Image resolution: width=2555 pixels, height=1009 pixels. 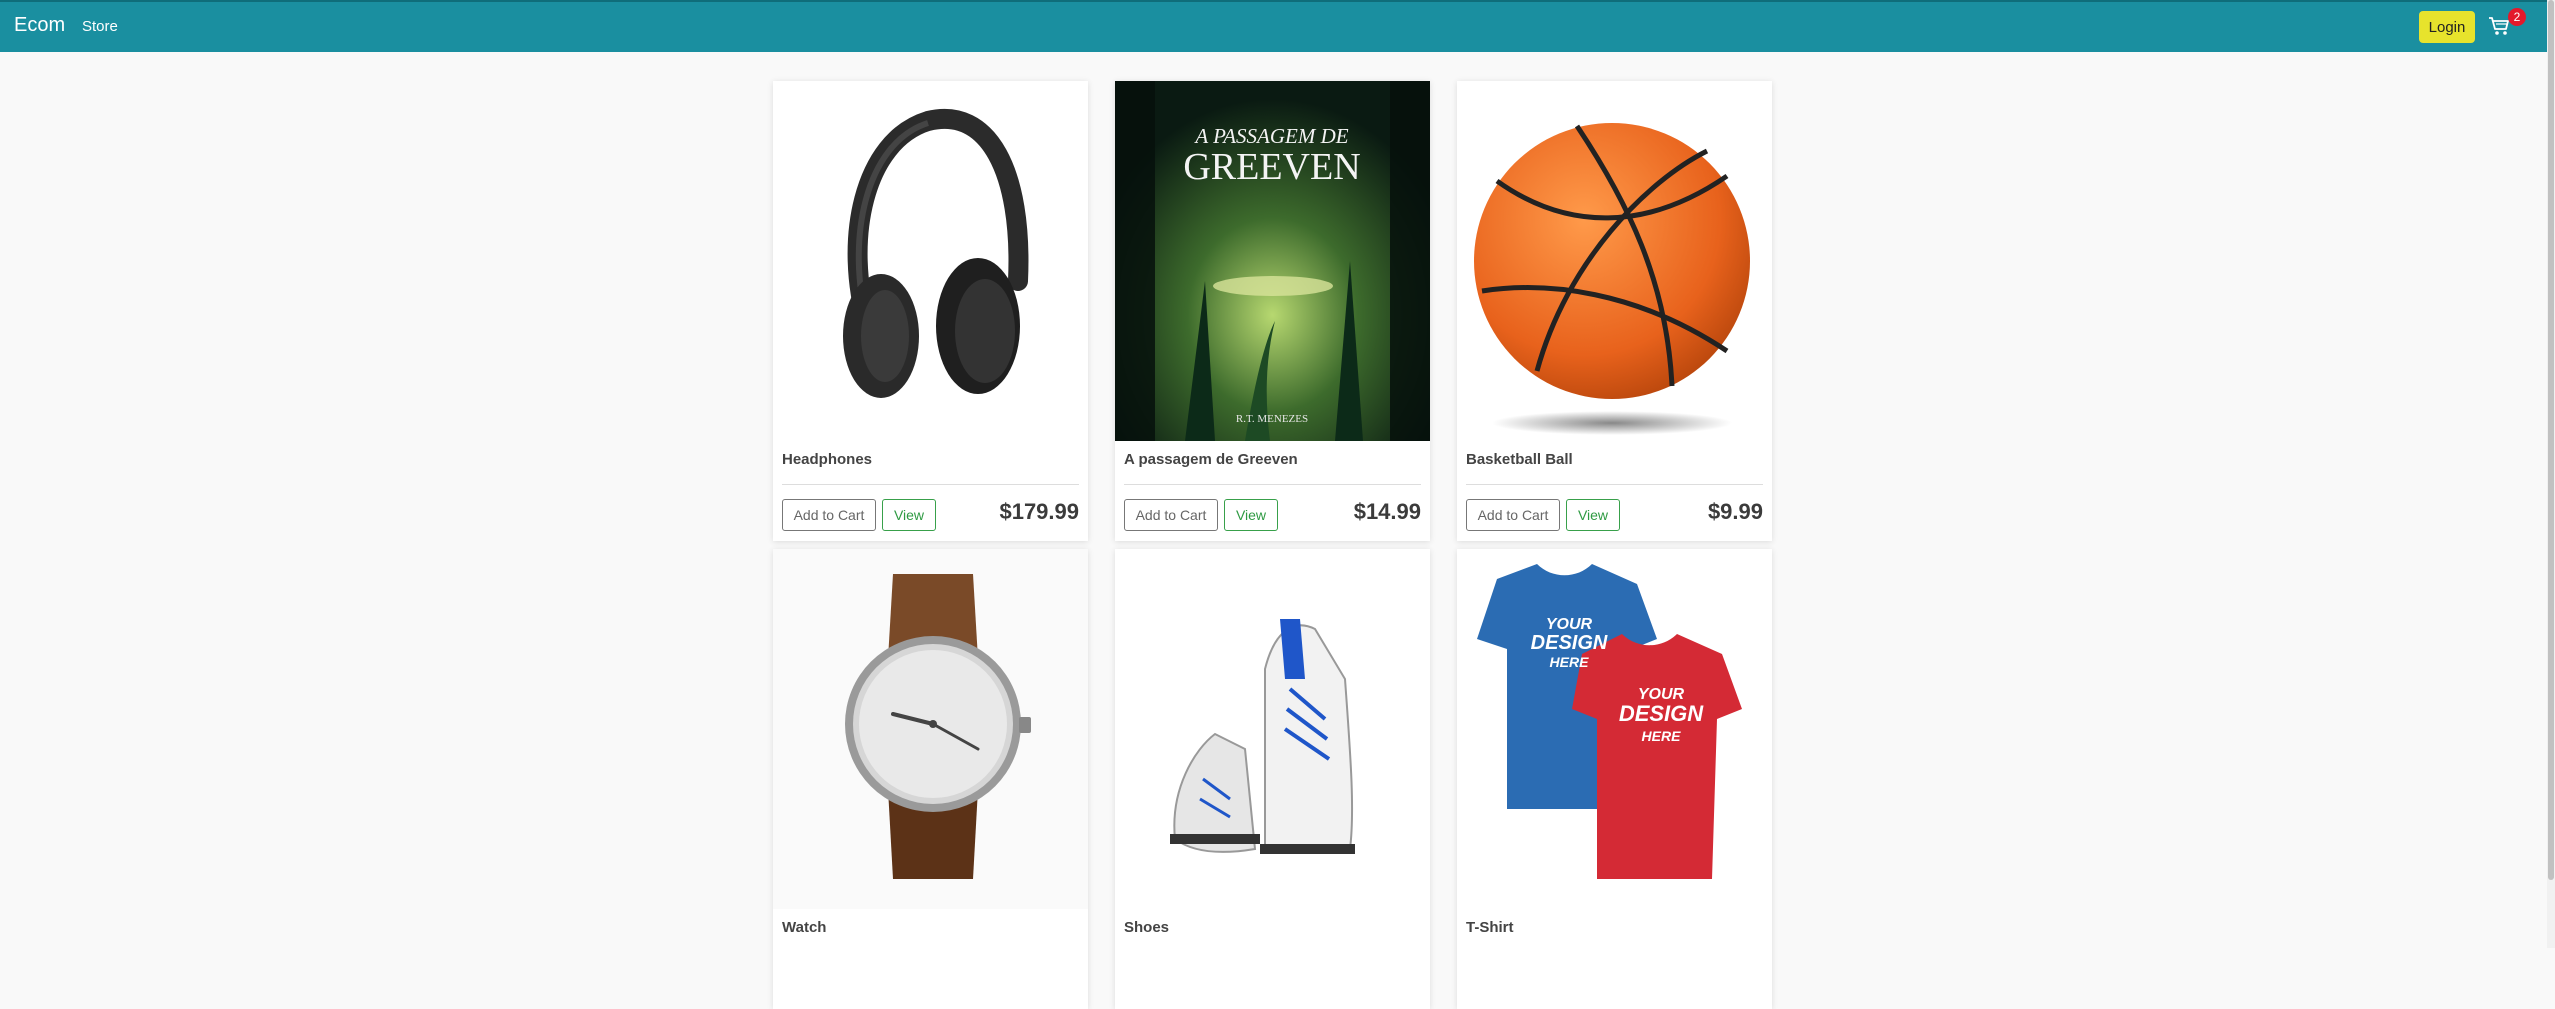 What do you see at coordinates (2499, 26) in the screenshot?
I see `cart-icon` at bounding box center [2499, 26].